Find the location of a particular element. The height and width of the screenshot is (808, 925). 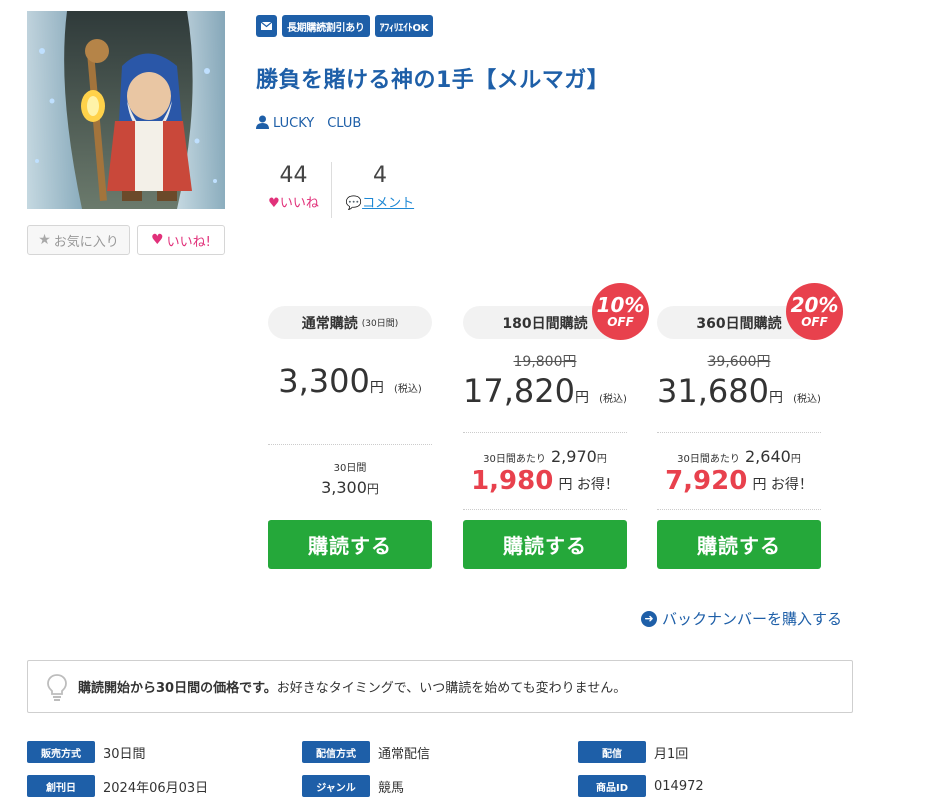

info-delivery-method: 配信方式 通常配信 is located at coordinates (366, 752).